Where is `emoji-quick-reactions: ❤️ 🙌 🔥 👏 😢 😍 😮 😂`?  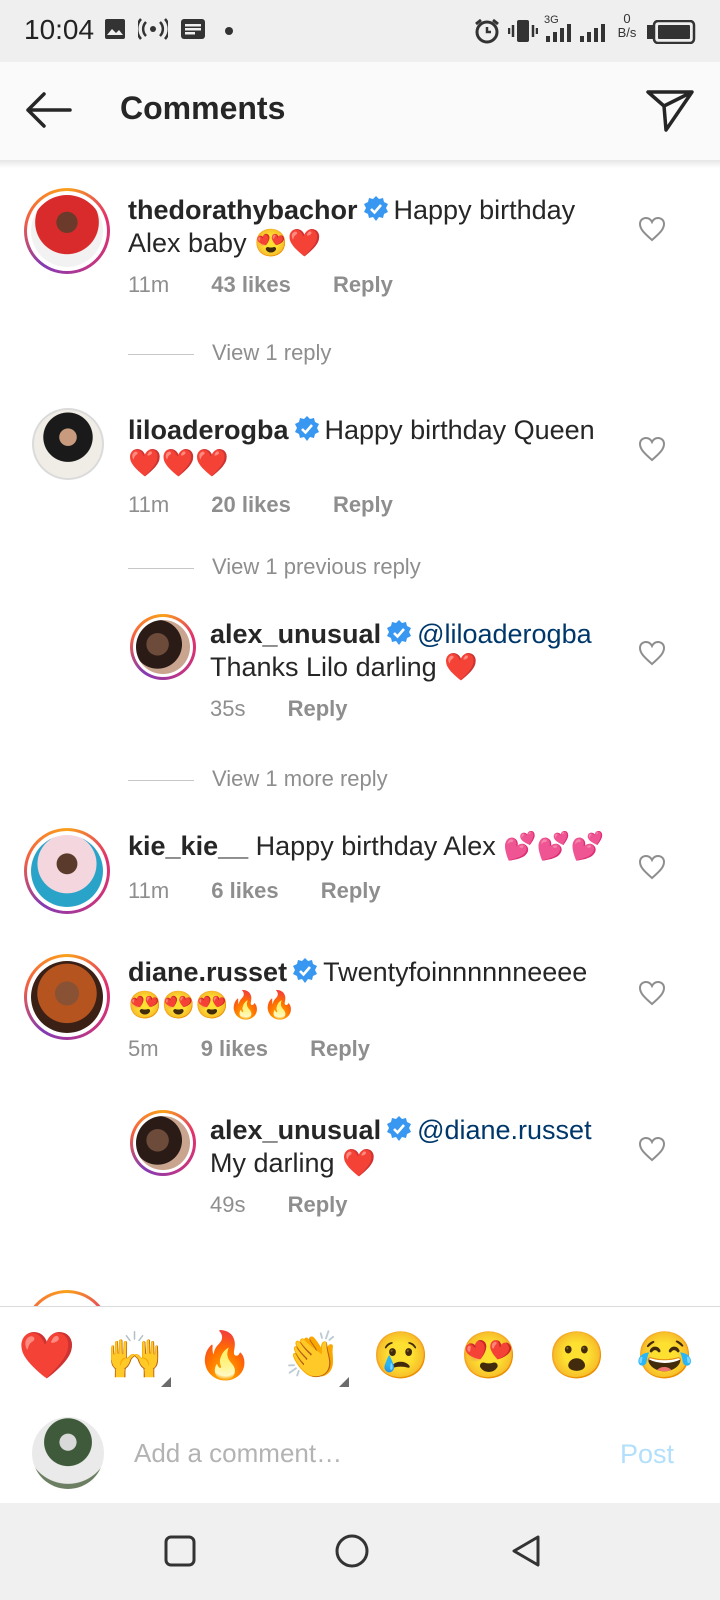 emoji-quick-reactions: ❤️ 🙌 🔥 👏 😢 😍 😮 😂 is located at coordinates (360, 1355).